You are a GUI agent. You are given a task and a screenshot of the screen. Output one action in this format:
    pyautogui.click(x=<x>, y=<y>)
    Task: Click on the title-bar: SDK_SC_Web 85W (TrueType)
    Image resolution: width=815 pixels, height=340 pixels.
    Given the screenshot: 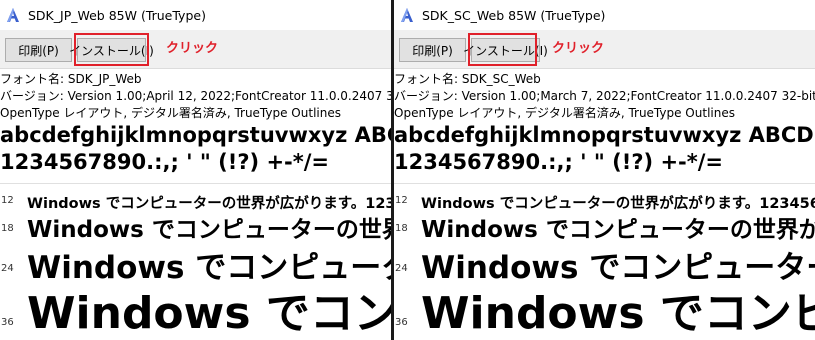 What is the action you would take?
    pyautogui.click(x=604, y=15)
    